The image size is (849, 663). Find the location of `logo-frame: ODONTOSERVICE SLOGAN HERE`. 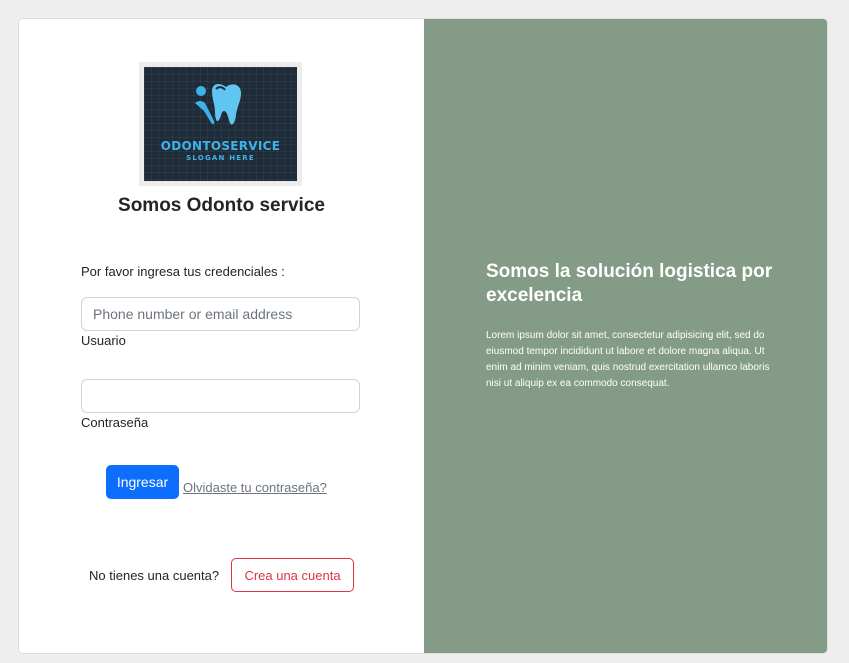

logo-frame: ODONTOSERVICE SLOGAN HERE is located at coordinates (220, 124).